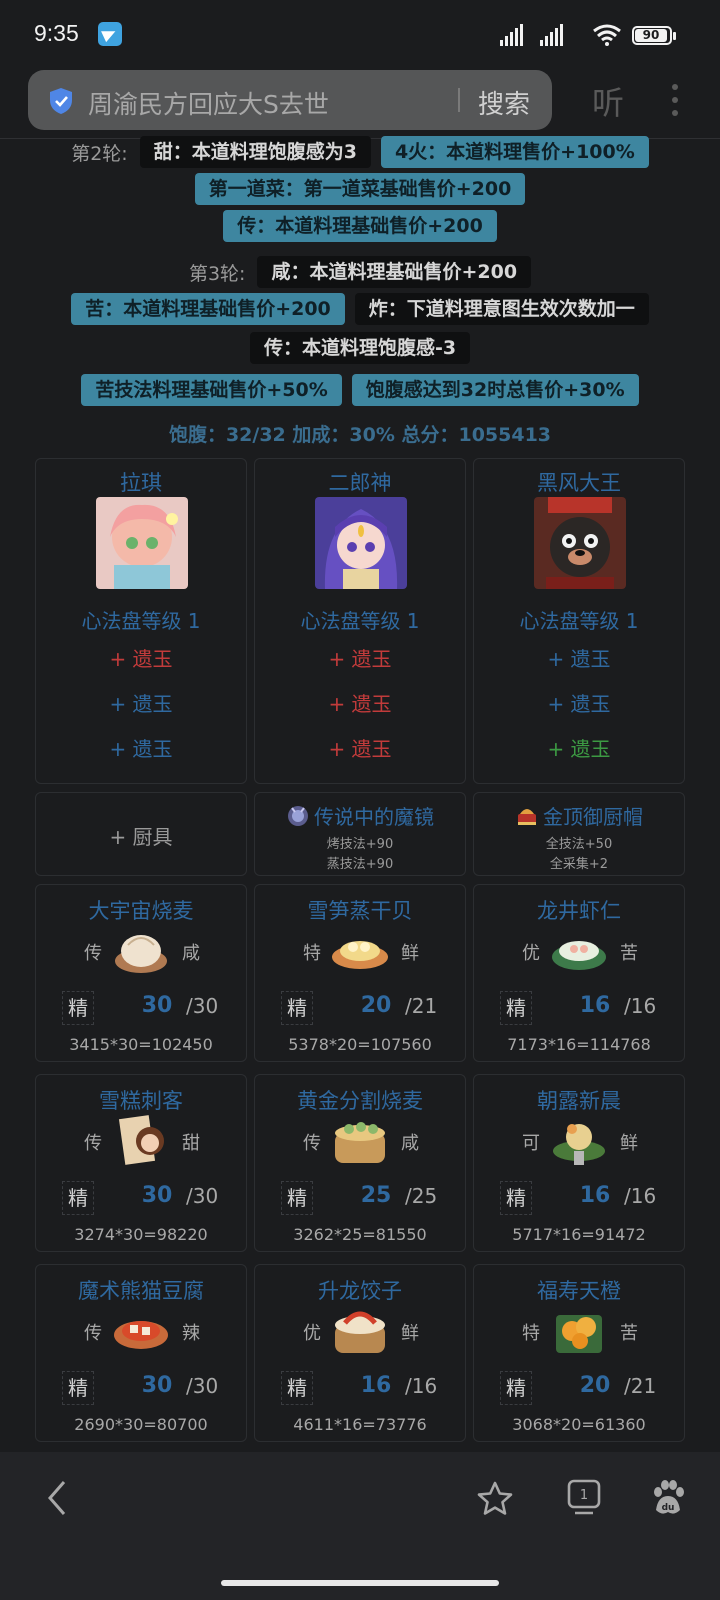  I want to click on dish-flavor: 咸, so click(410, 1143).